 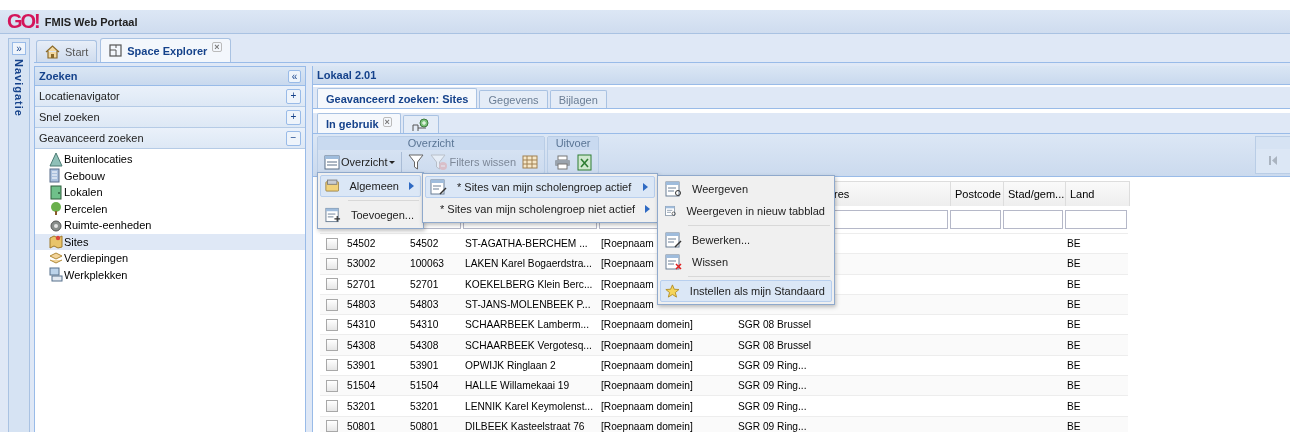 I want to click on table-cell: 100063, so click(x=427, y=264).